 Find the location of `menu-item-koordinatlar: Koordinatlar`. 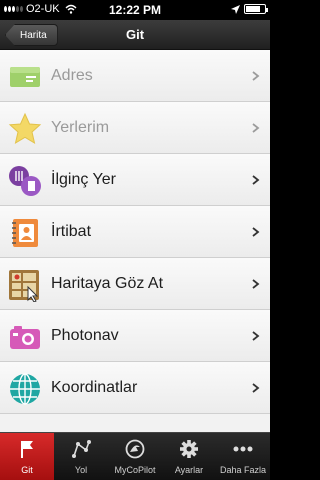

menu-item-koordinatlar: Koordinatlar is located at coordinates (135, 388).